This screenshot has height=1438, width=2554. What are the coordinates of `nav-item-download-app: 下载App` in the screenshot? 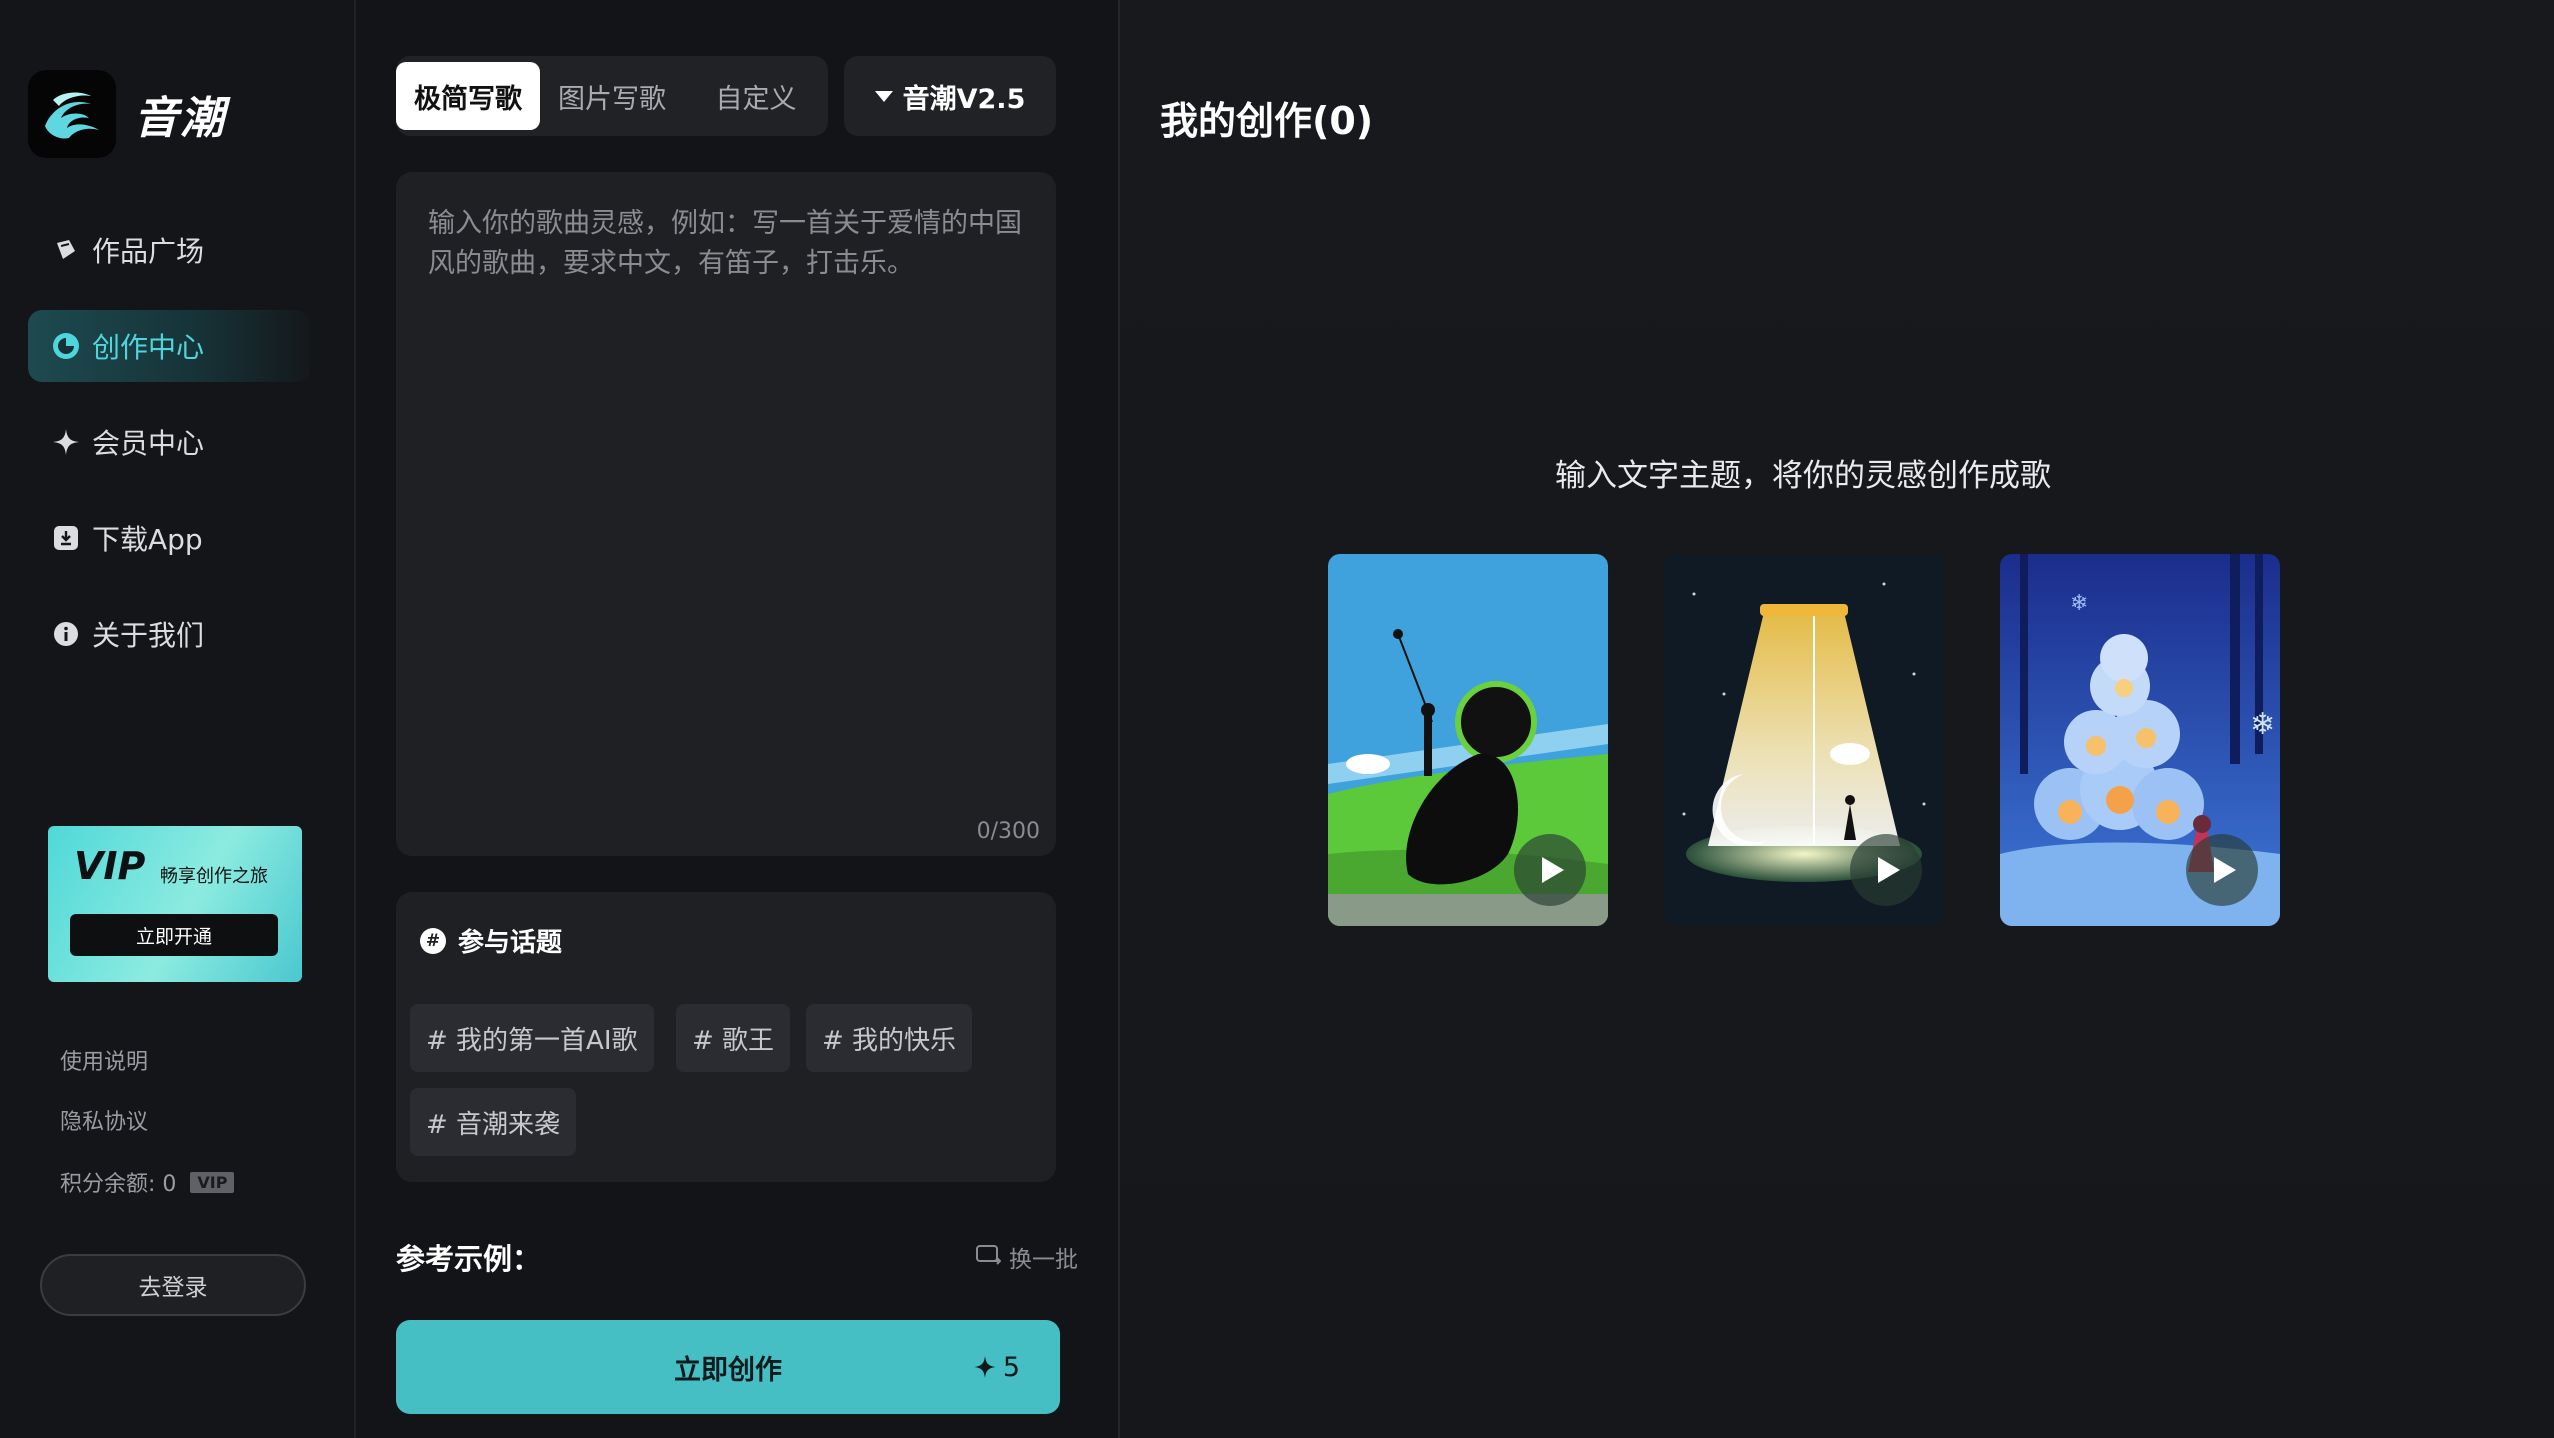 It's located at (169, 538).